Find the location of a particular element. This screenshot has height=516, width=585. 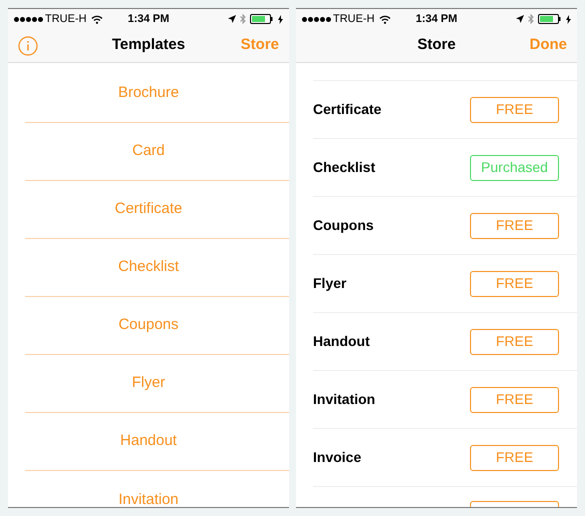

store-item-name: Invitation is located at coordinates (344, 399).